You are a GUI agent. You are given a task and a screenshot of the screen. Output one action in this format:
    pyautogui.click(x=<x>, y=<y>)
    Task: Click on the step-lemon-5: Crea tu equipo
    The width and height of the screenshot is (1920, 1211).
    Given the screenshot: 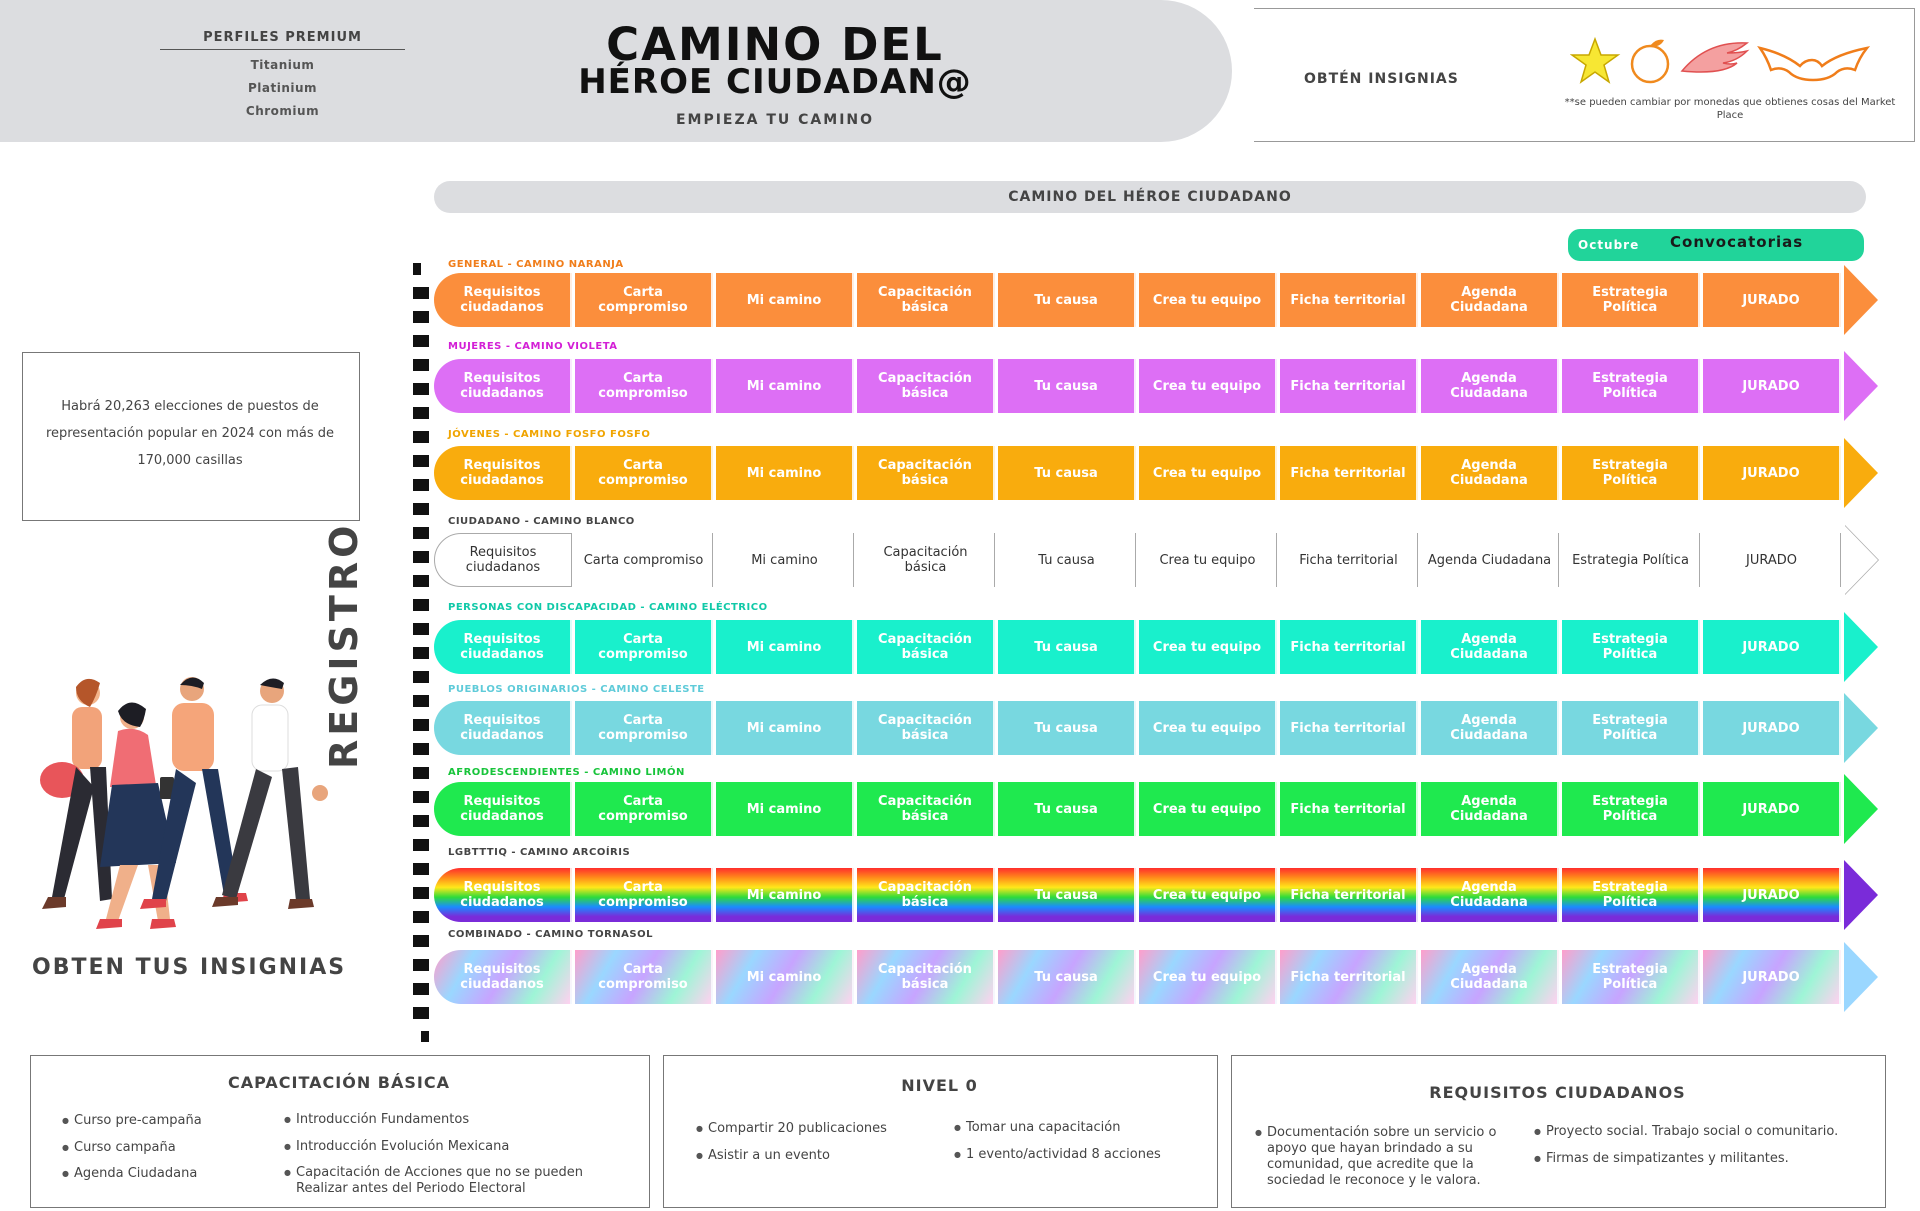 What is the action you would take?
    pyautogui.click(x=1208, y=809)
    